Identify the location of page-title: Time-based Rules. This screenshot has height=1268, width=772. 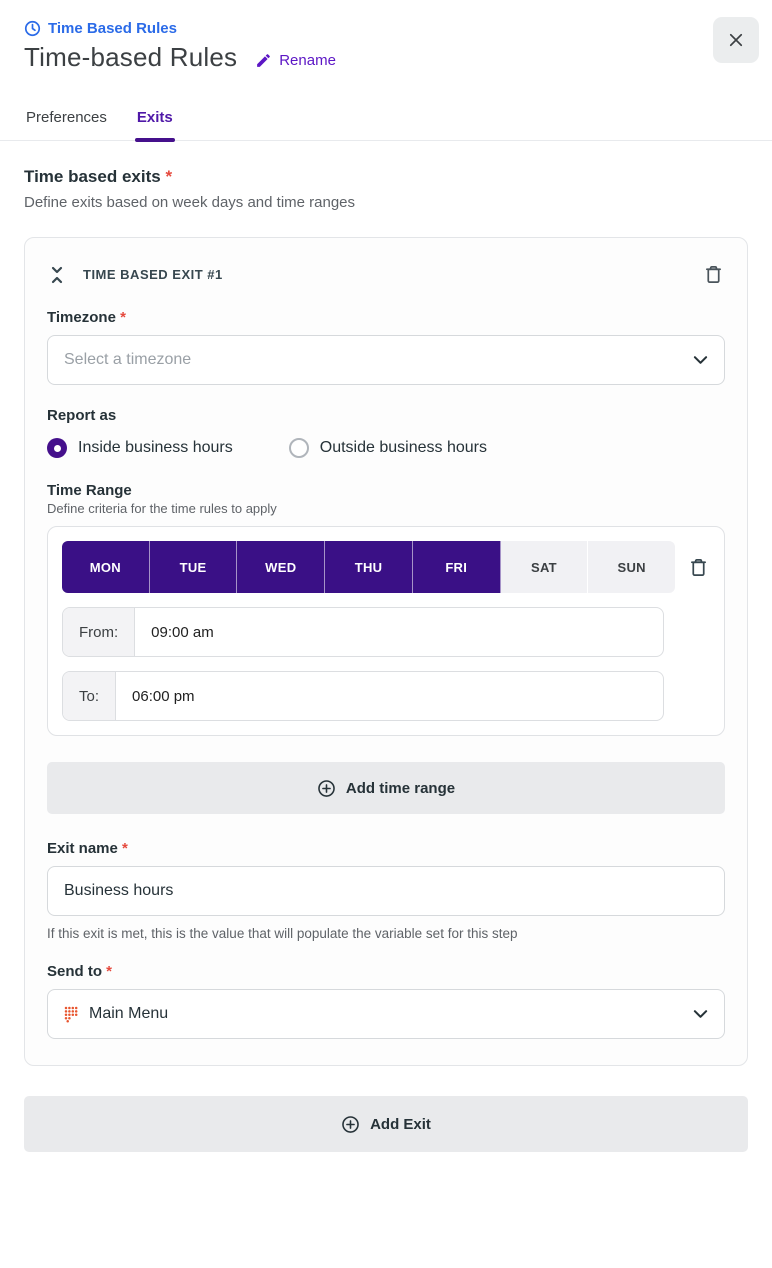
(131, 57).